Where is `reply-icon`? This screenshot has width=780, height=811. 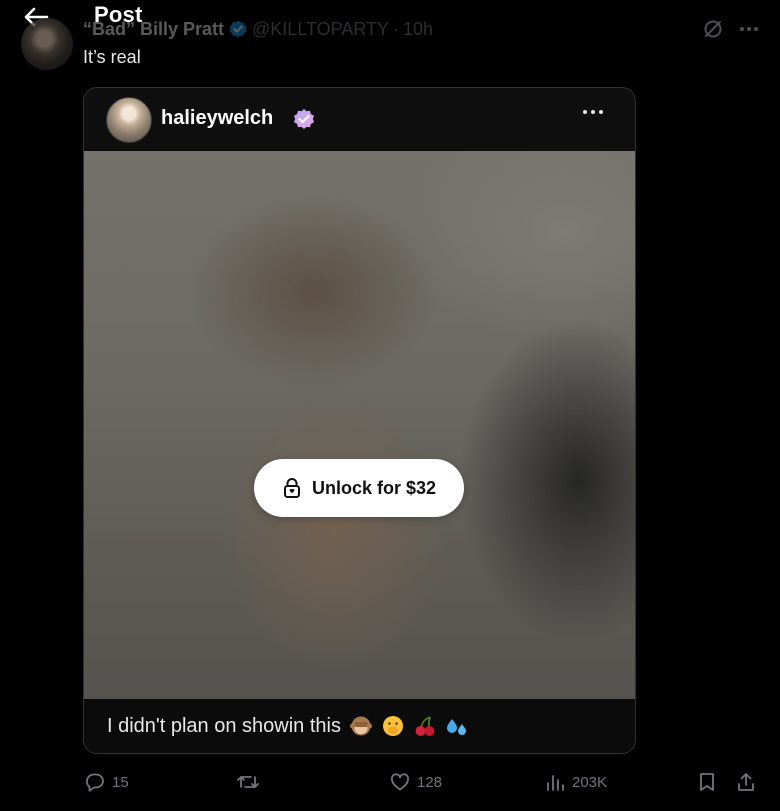 reply-icon is located at coordinates (95, 782).